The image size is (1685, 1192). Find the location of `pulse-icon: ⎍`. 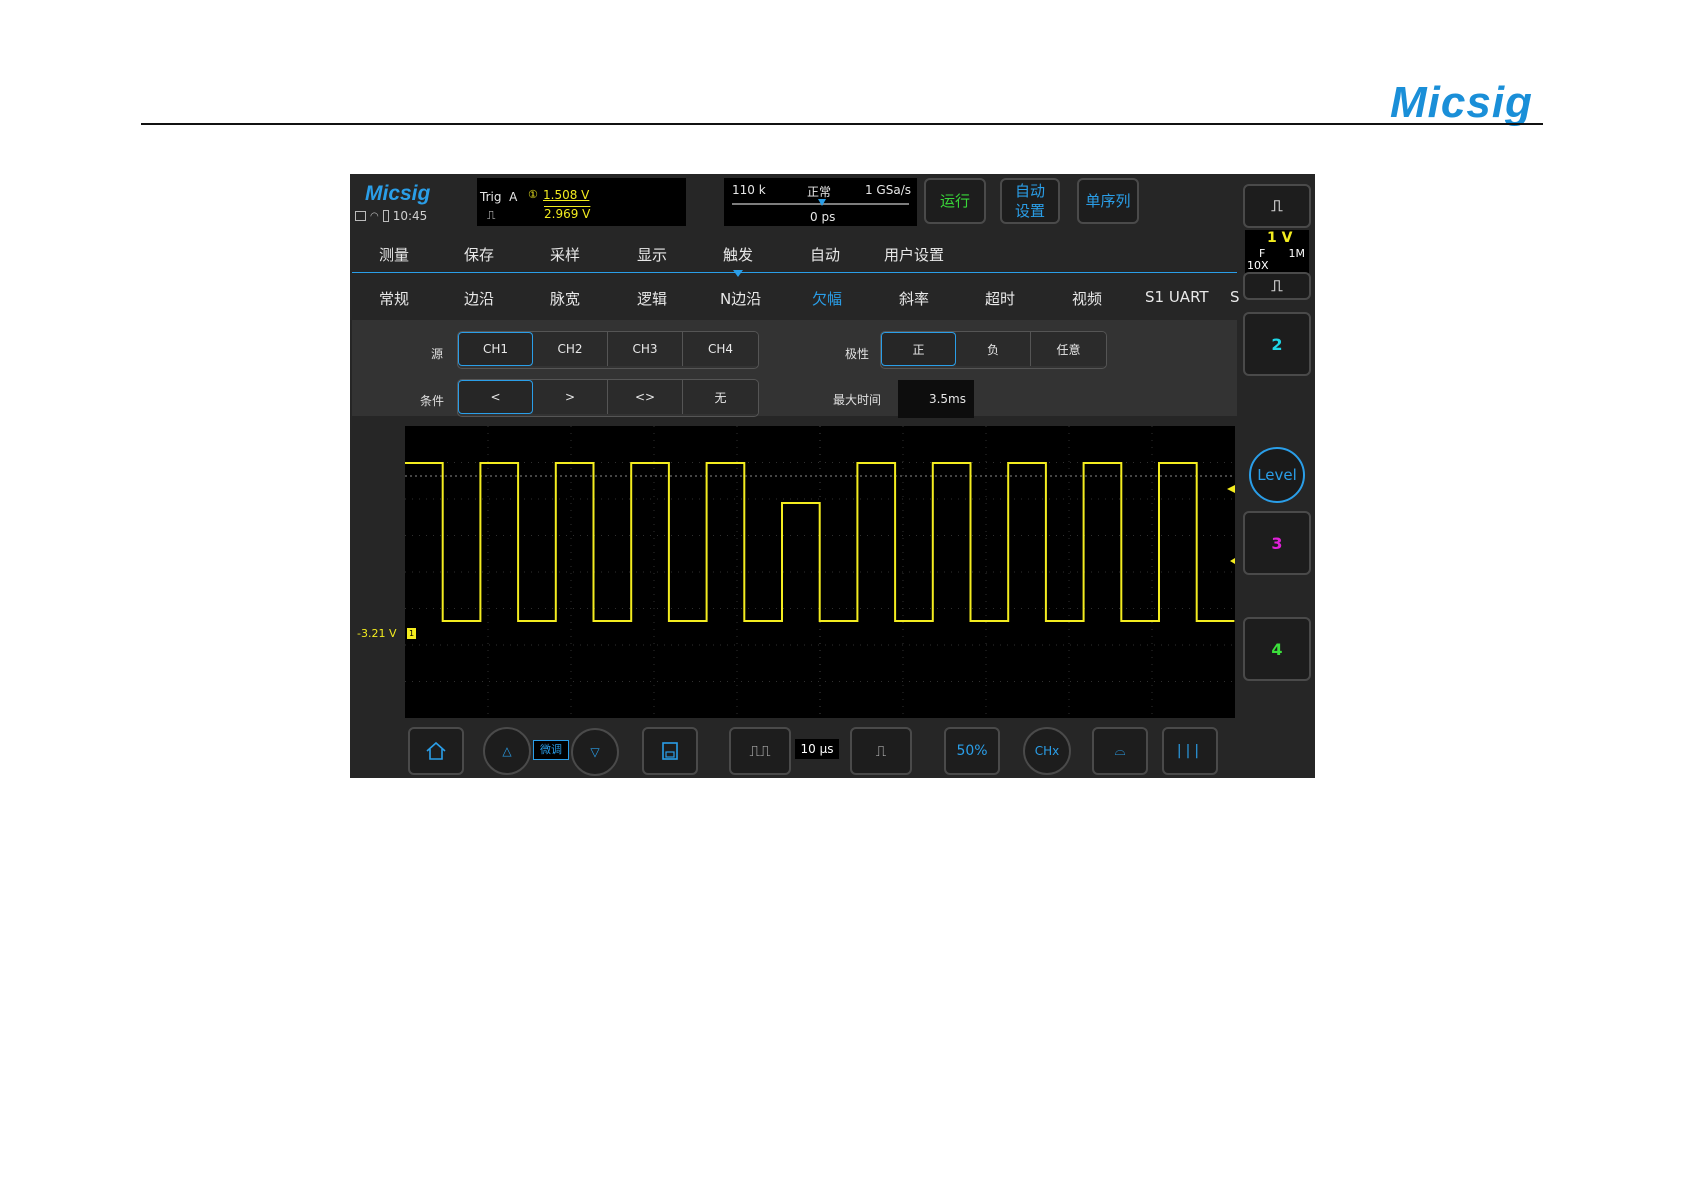

pulse-icon: ⎍ is located at coordinates (1277, 285).